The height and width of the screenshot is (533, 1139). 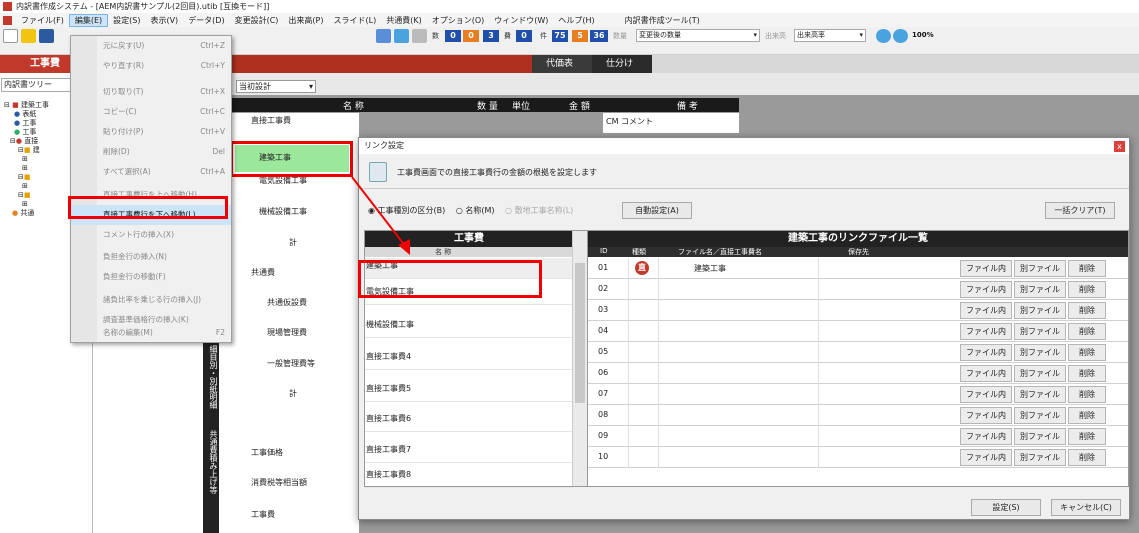 What do you see at coordinates (88, 20) in the screenshot?
I see `menu-edit: 編集(E)` at bounding box center [88, 20].